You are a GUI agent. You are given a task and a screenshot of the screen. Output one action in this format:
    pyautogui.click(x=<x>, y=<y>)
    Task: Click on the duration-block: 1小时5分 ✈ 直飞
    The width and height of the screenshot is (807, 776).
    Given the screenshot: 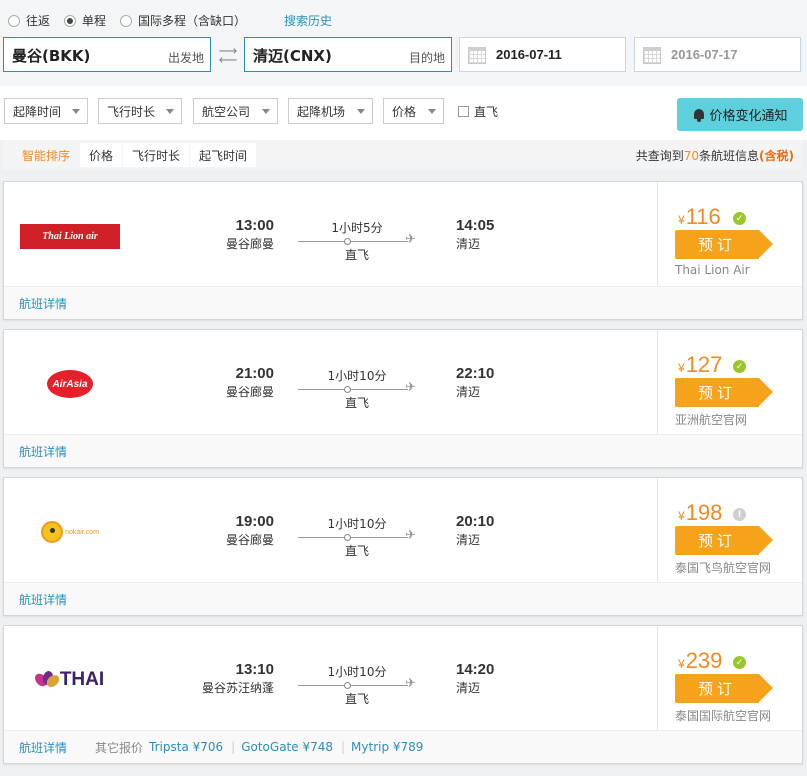 What is the action you would take?
    pyautogui.click(x=357, y=241)
    